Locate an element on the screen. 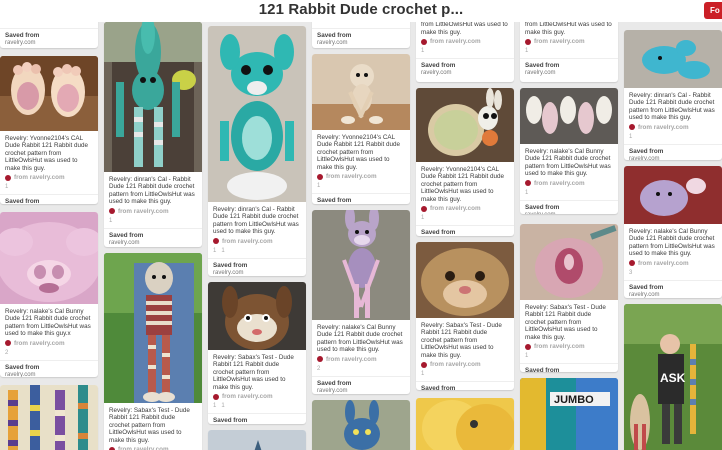  pink-bunny-face-photo is located at coordinates (49, 258).